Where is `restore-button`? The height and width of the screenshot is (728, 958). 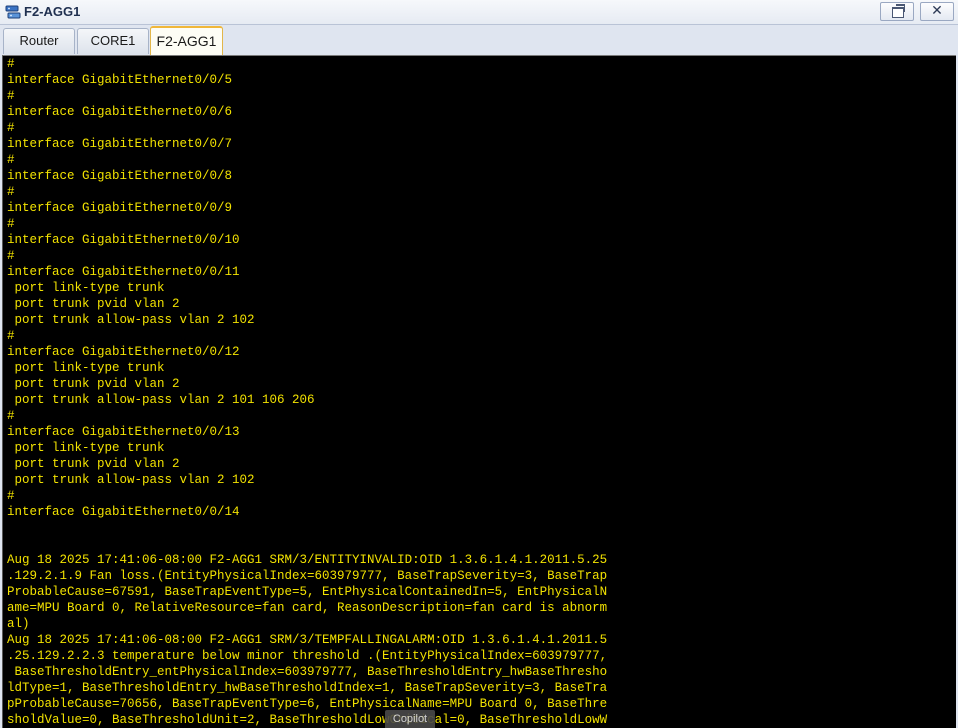
restore-button is located at coordinates (897, 11).